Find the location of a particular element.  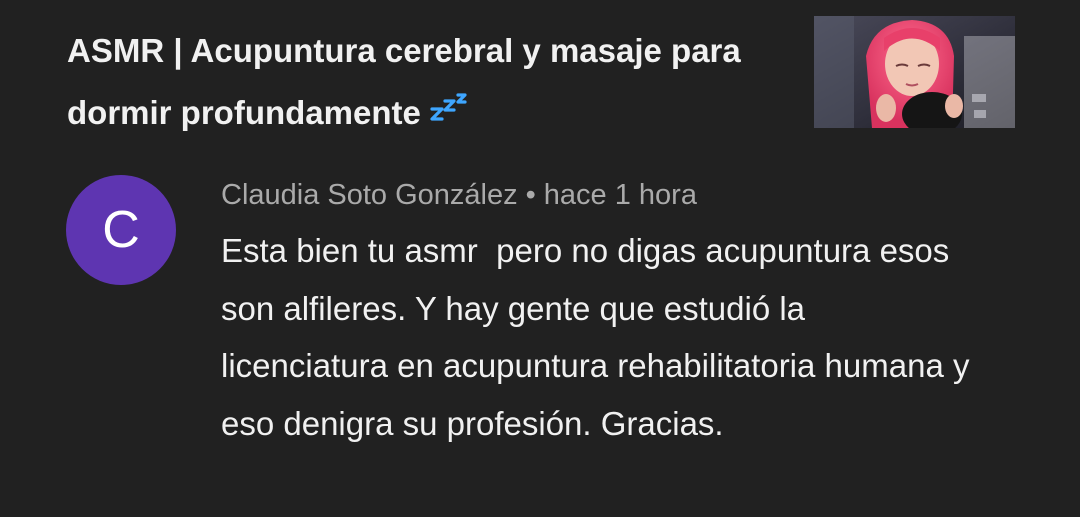

thumbnail-image is located at coordinates (914, 72).